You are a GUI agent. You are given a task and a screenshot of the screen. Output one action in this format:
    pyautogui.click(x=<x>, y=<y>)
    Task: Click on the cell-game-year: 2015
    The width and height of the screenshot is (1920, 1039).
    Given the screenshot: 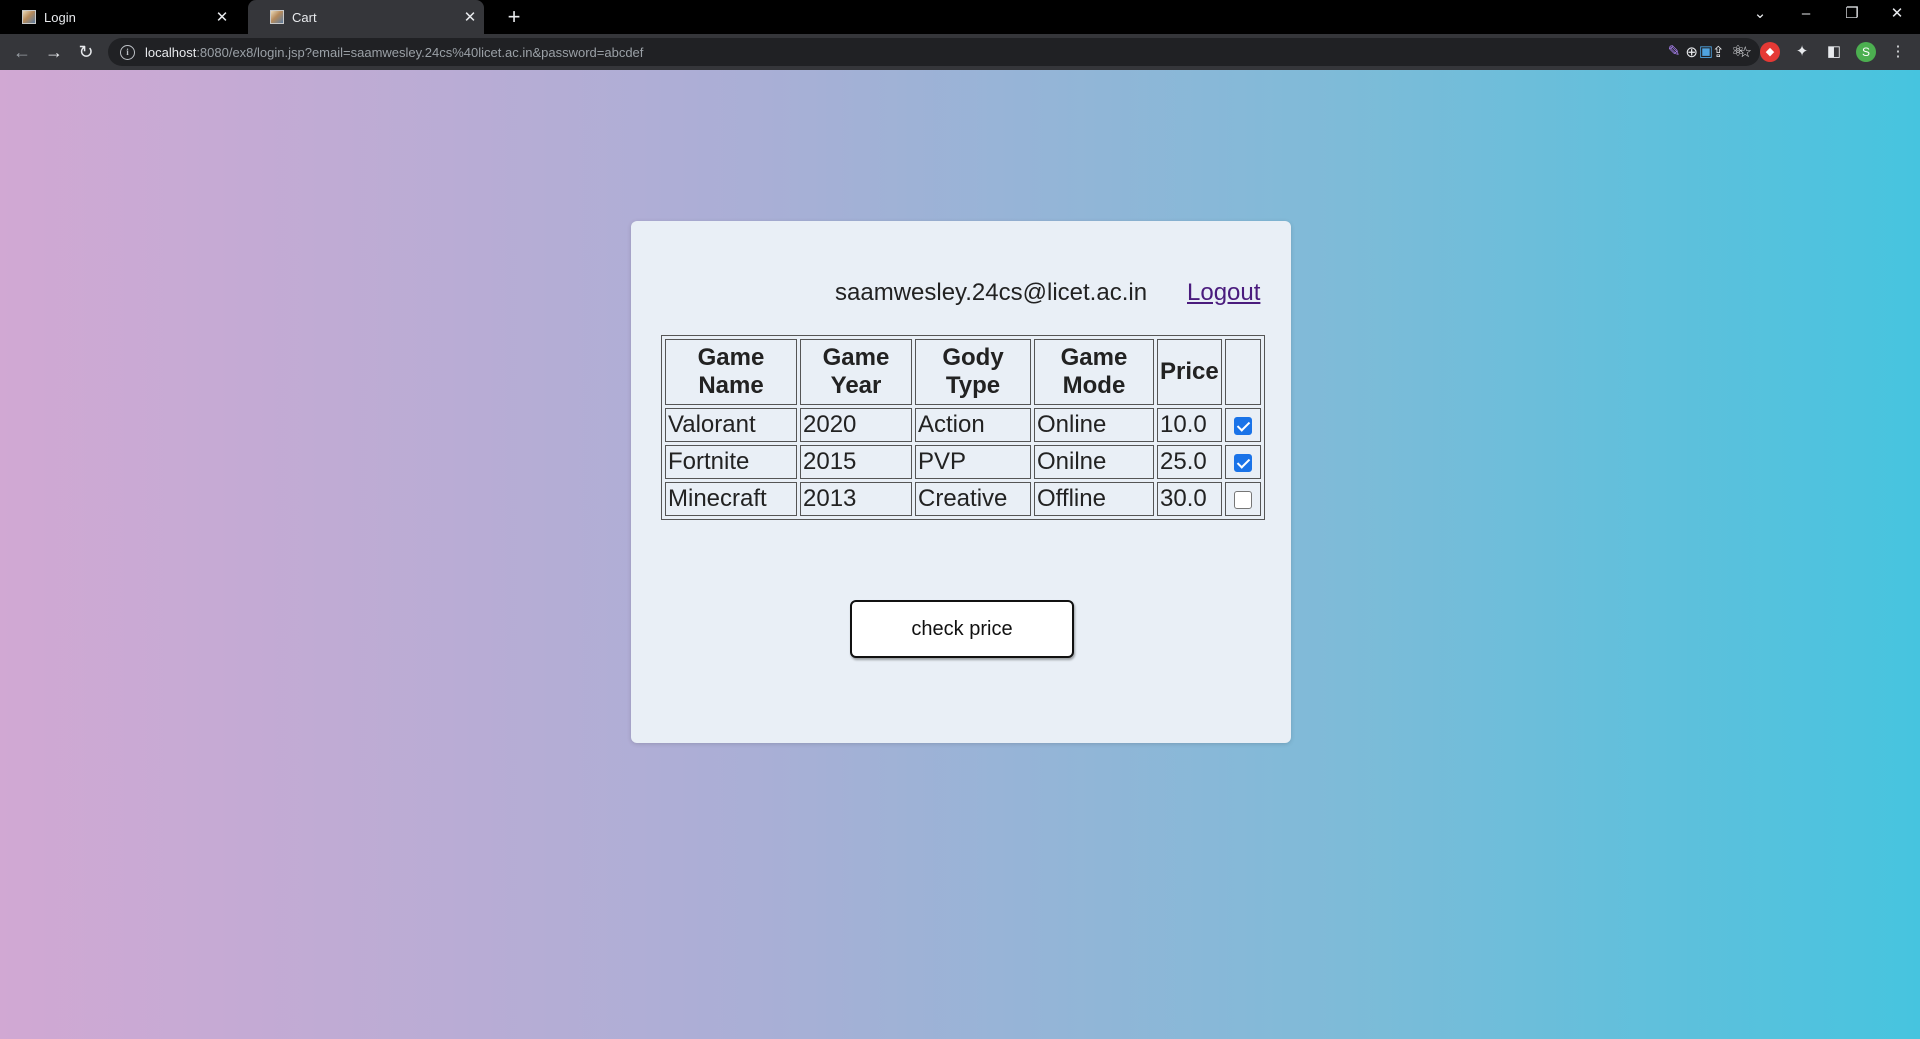 What is the action you would take?
    pyautogui.click(x=856, y=462)
    